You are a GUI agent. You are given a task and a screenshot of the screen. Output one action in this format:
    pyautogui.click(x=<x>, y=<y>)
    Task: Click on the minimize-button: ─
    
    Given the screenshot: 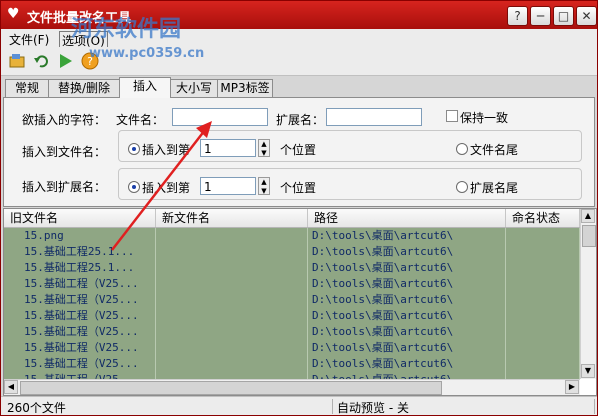 What is the action you would take?
    pyautogui.click(x=540, y=16)
    